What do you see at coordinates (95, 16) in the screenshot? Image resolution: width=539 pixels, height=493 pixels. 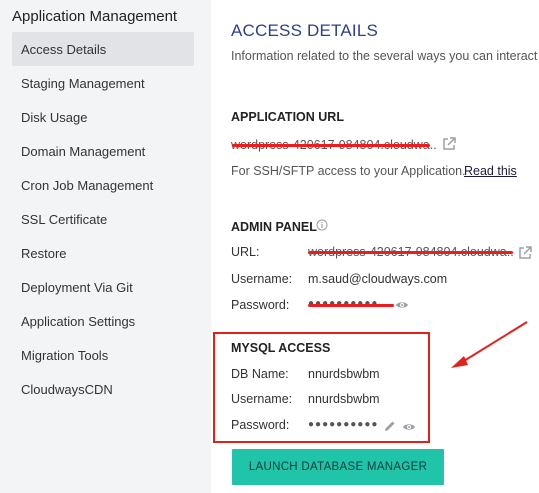 I see `sidebar-title: Application Management` at bounding box center [95, 16].